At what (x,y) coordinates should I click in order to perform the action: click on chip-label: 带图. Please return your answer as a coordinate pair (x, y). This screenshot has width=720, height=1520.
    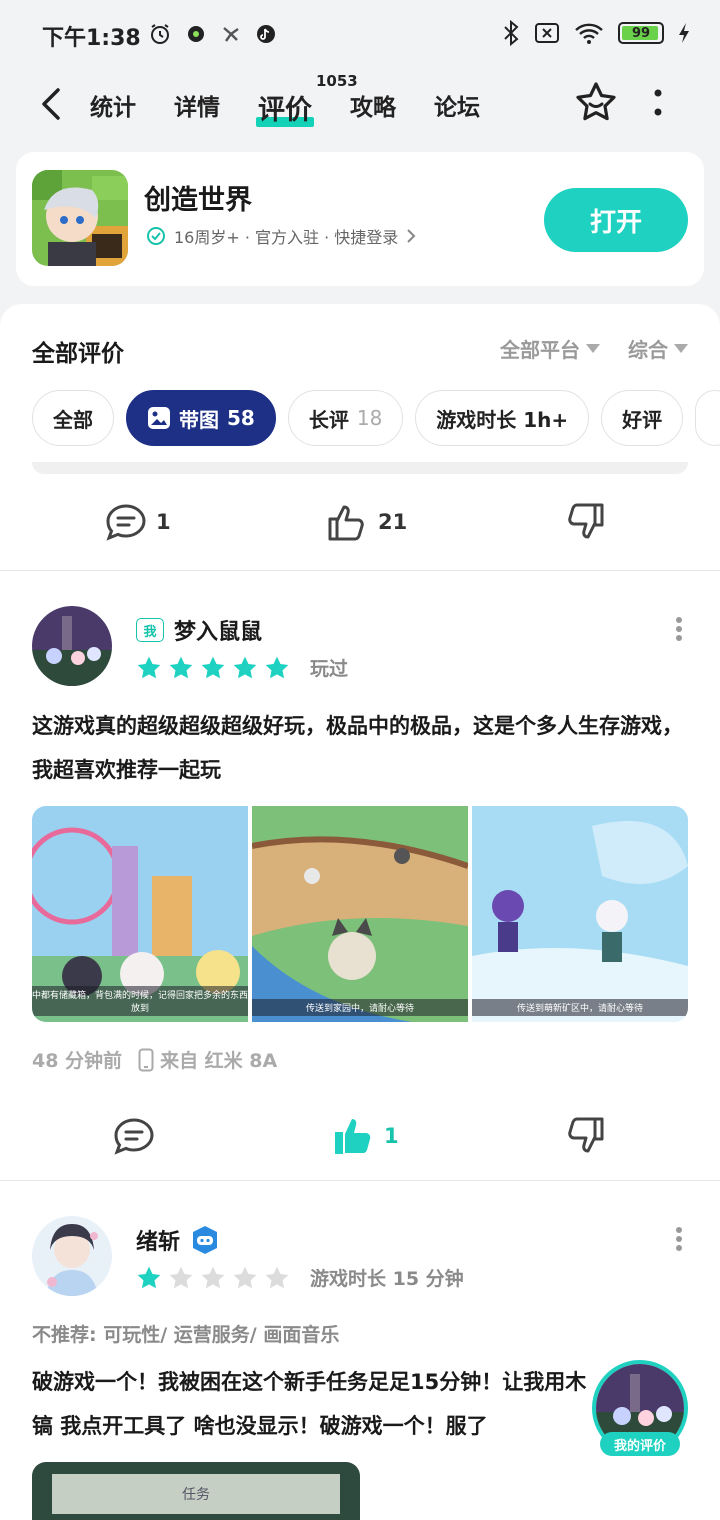
    Looking at the image, I should click on (199, 419).